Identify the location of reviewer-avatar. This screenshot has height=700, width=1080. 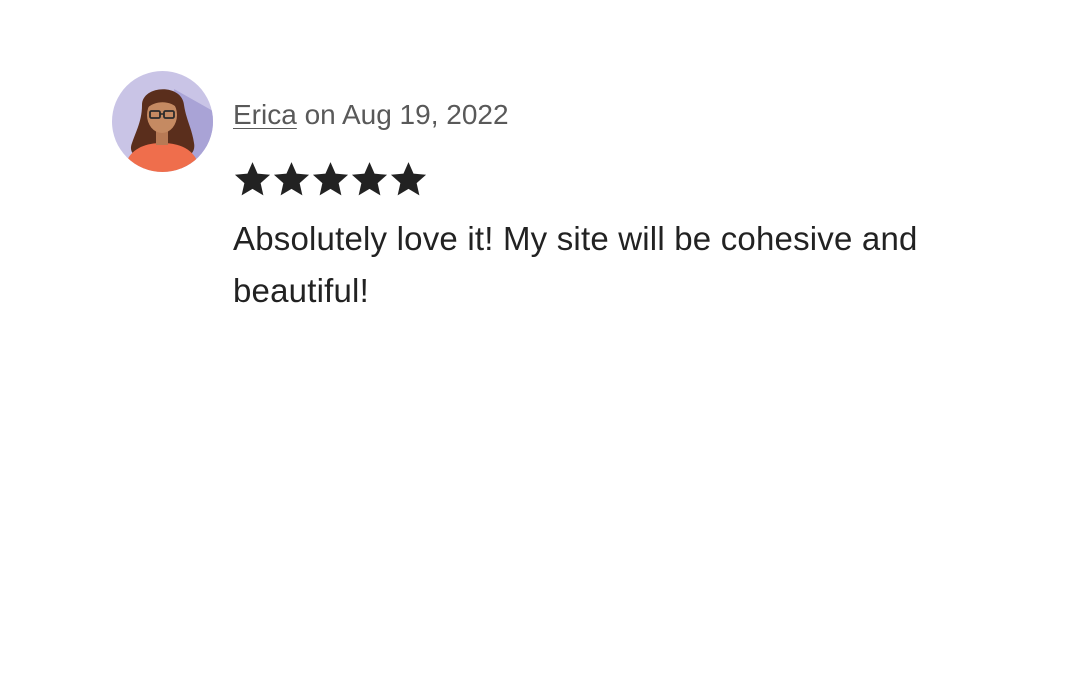
(162, 121).